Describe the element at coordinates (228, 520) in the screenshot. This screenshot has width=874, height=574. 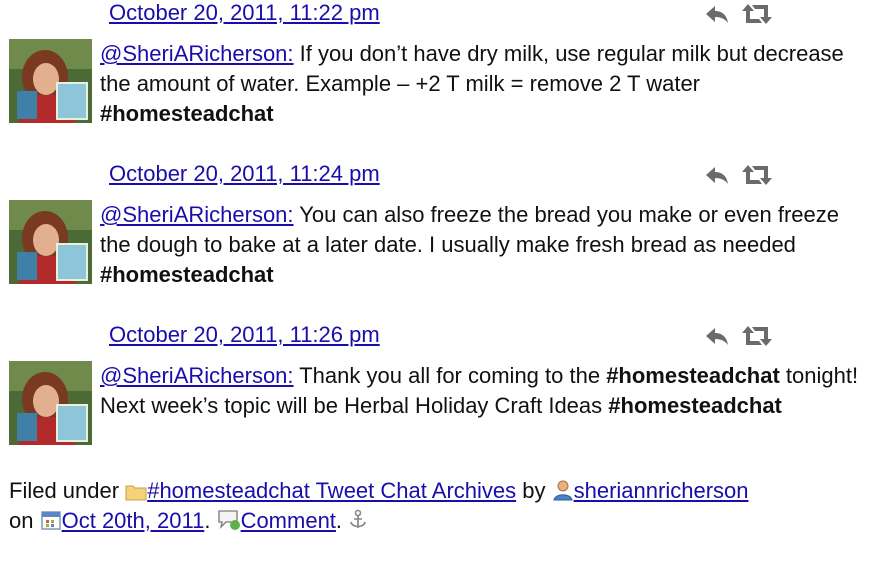
I see `comment-icon` at that location.